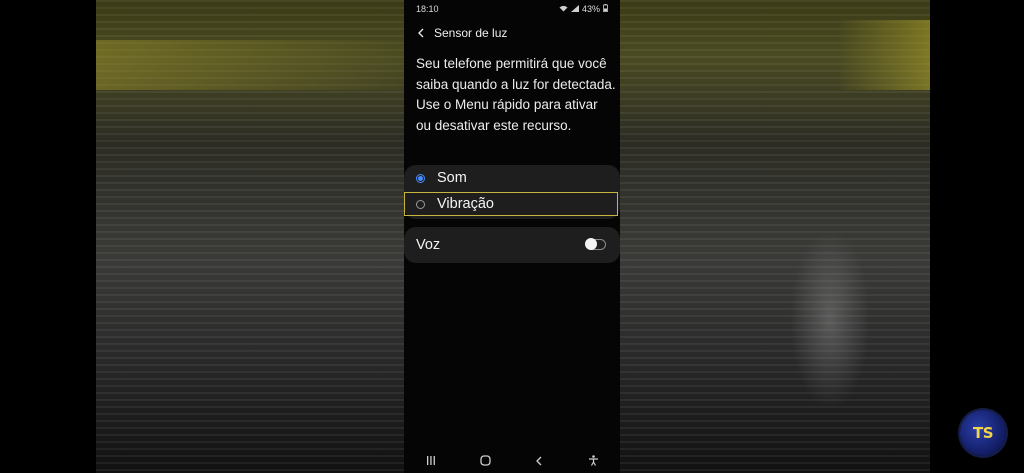 This screenshot has width=1024, height=473. I want to click on chevron-left-icon, so click(421, 33).